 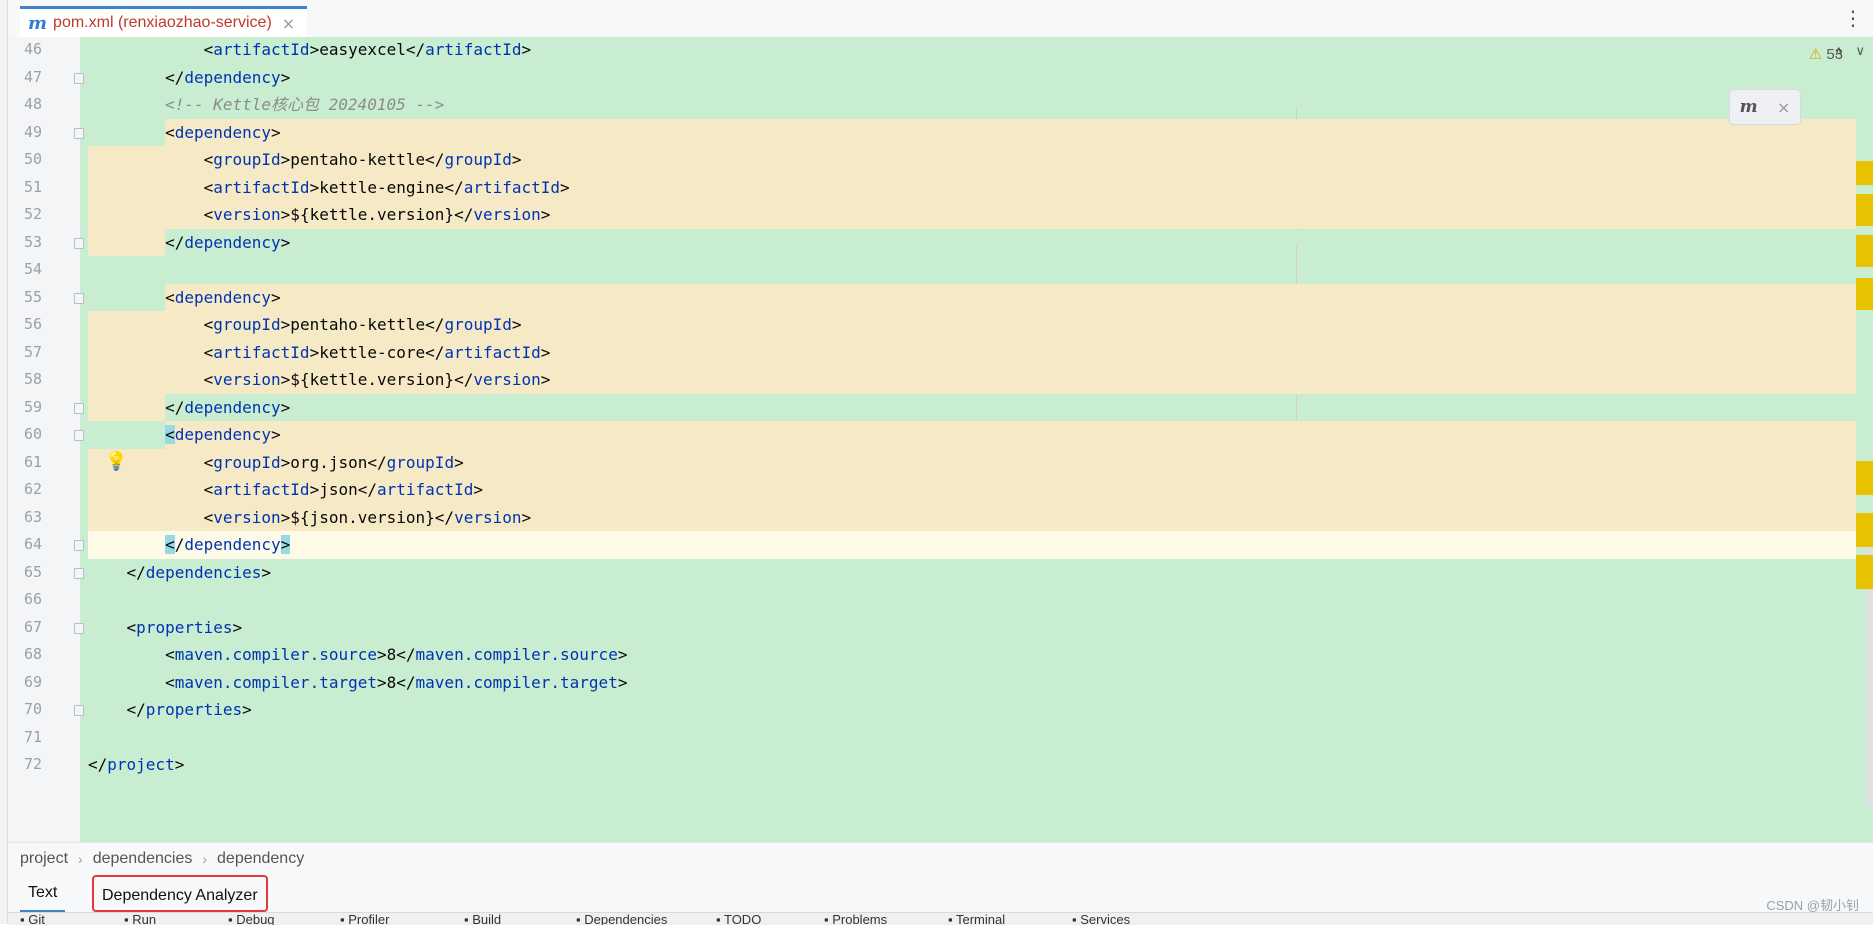 What do you see at coordinates (116, 461) in the screenshot?
I see `lightbulb-icon: 💡` at bounding box center [116, 461].